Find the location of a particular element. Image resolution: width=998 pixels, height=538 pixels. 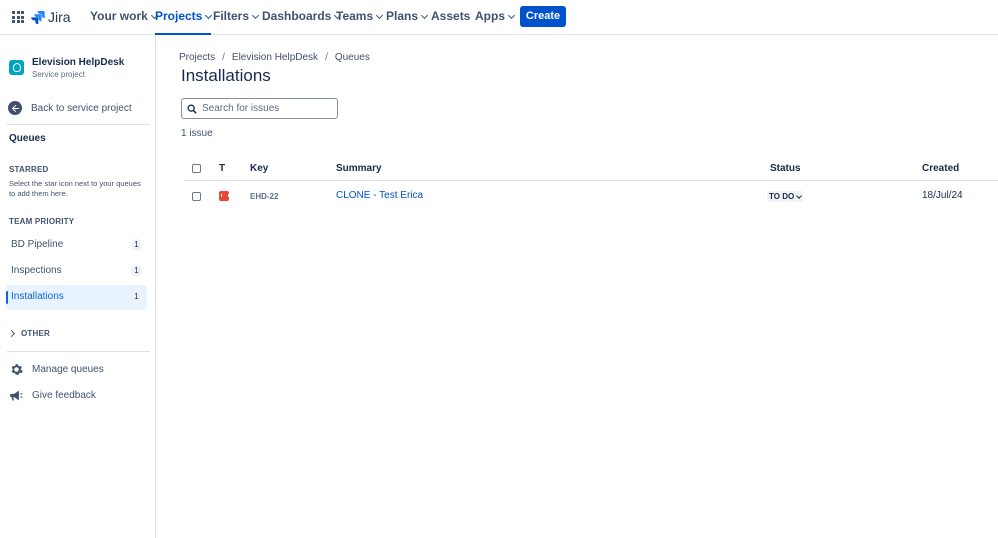

nav-teams: Teams is located at coordinates (360, 17).